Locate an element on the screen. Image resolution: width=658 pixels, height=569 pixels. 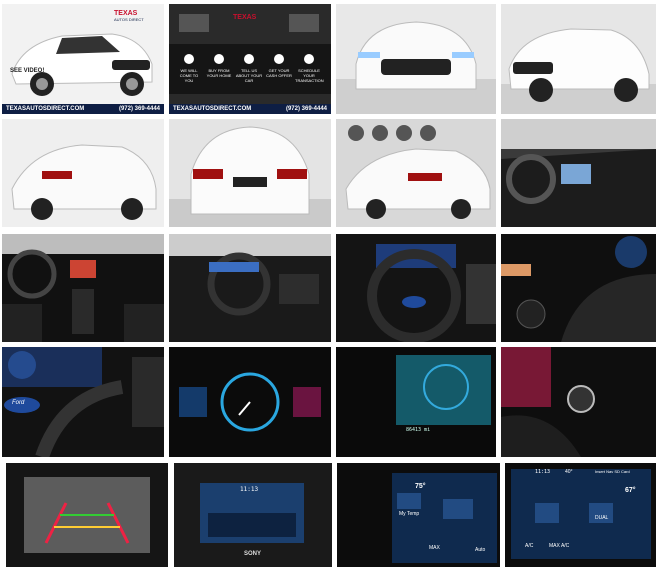
steering-wheel-image is located at coordinates (416, 288).